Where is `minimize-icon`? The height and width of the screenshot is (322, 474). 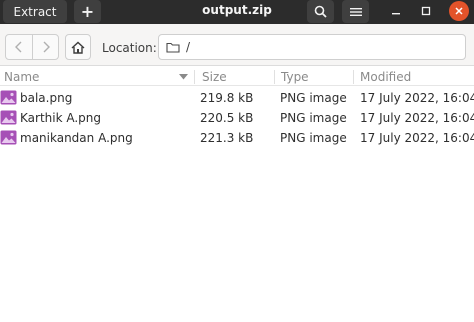
minimize-icon is located at coordinates (396, 14).